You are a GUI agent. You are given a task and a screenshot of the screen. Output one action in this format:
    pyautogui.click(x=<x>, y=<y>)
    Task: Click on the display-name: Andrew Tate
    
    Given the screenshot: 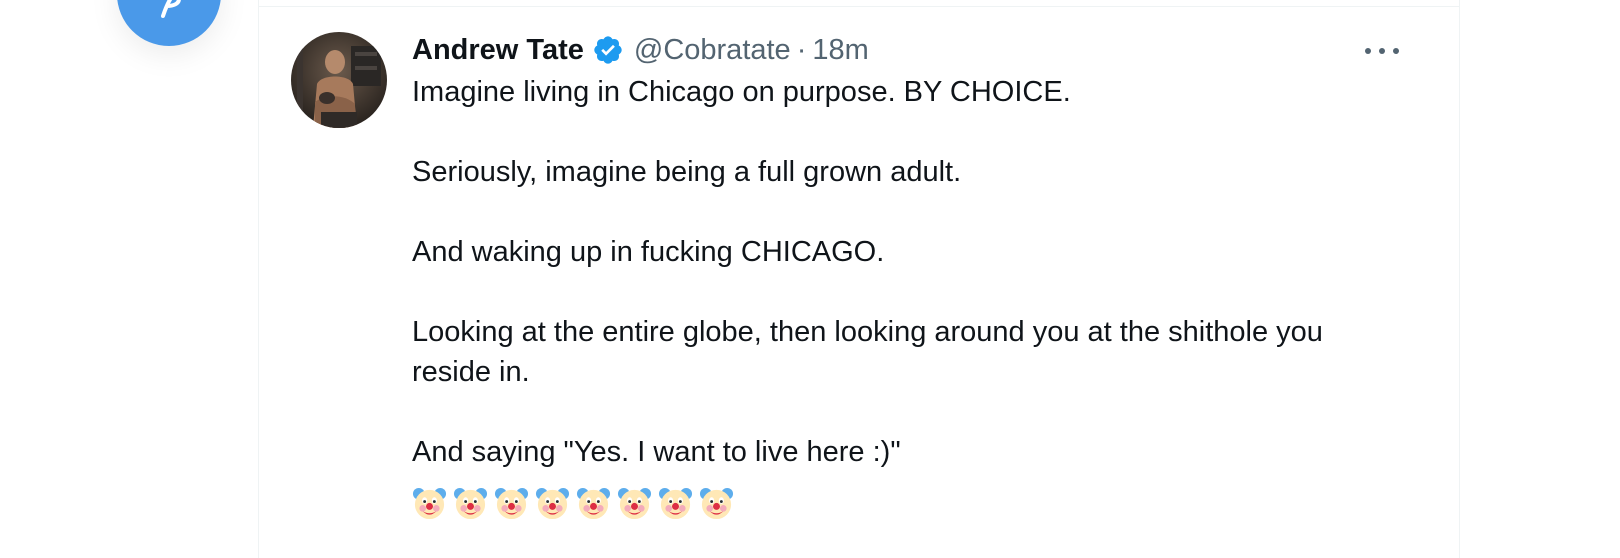 What is the action you would take?
    pyautogui.click(x=498, y=50)
    